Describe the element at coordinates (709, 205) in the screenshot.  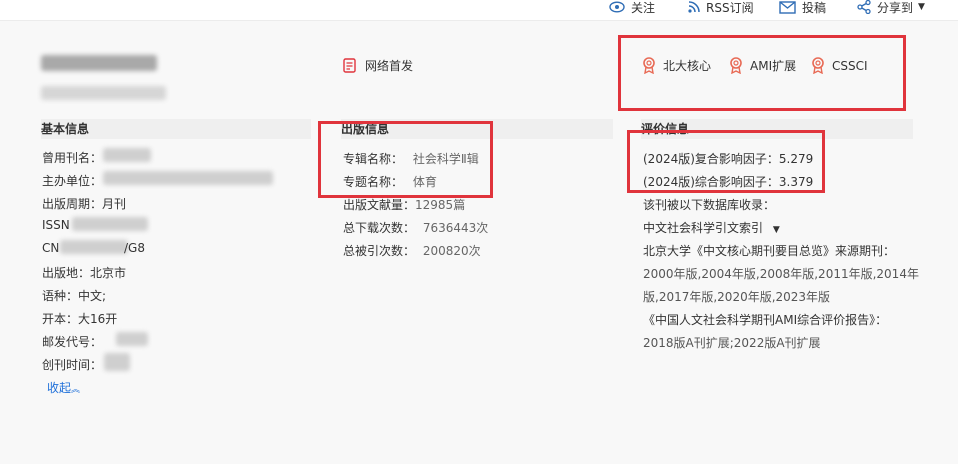
I see `db-intro: 该刊被以下数据库收录：` at that location.